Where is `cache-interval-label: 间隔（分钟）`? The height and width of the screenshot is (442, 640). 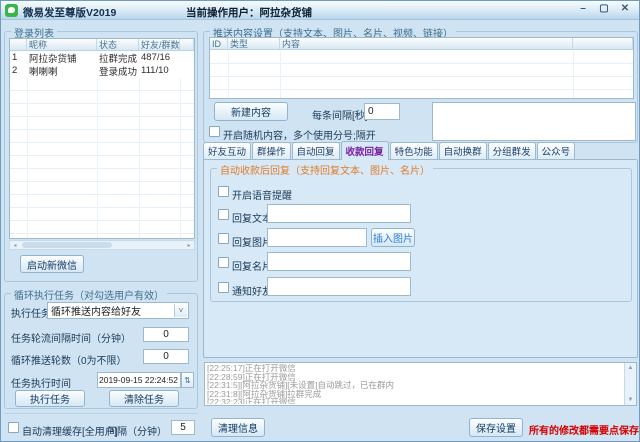 cache-interval-label: 间隔（分钟） is located at coordinates (137, 432).